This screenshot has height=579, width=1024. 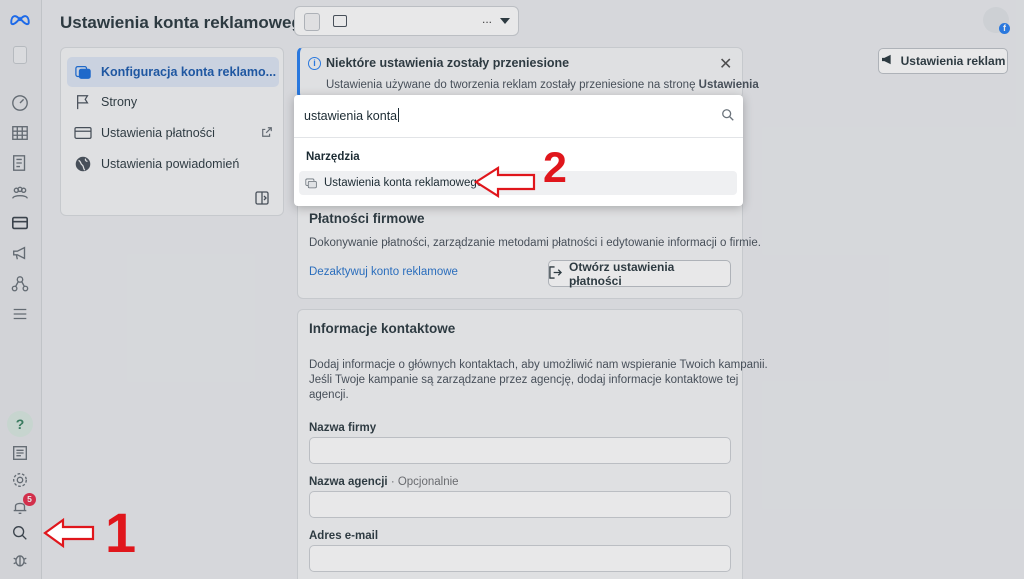 What do you see at coordinates (20, 163) in the screenshot?
I see `pages-icon` at bounding box center [20, 163].